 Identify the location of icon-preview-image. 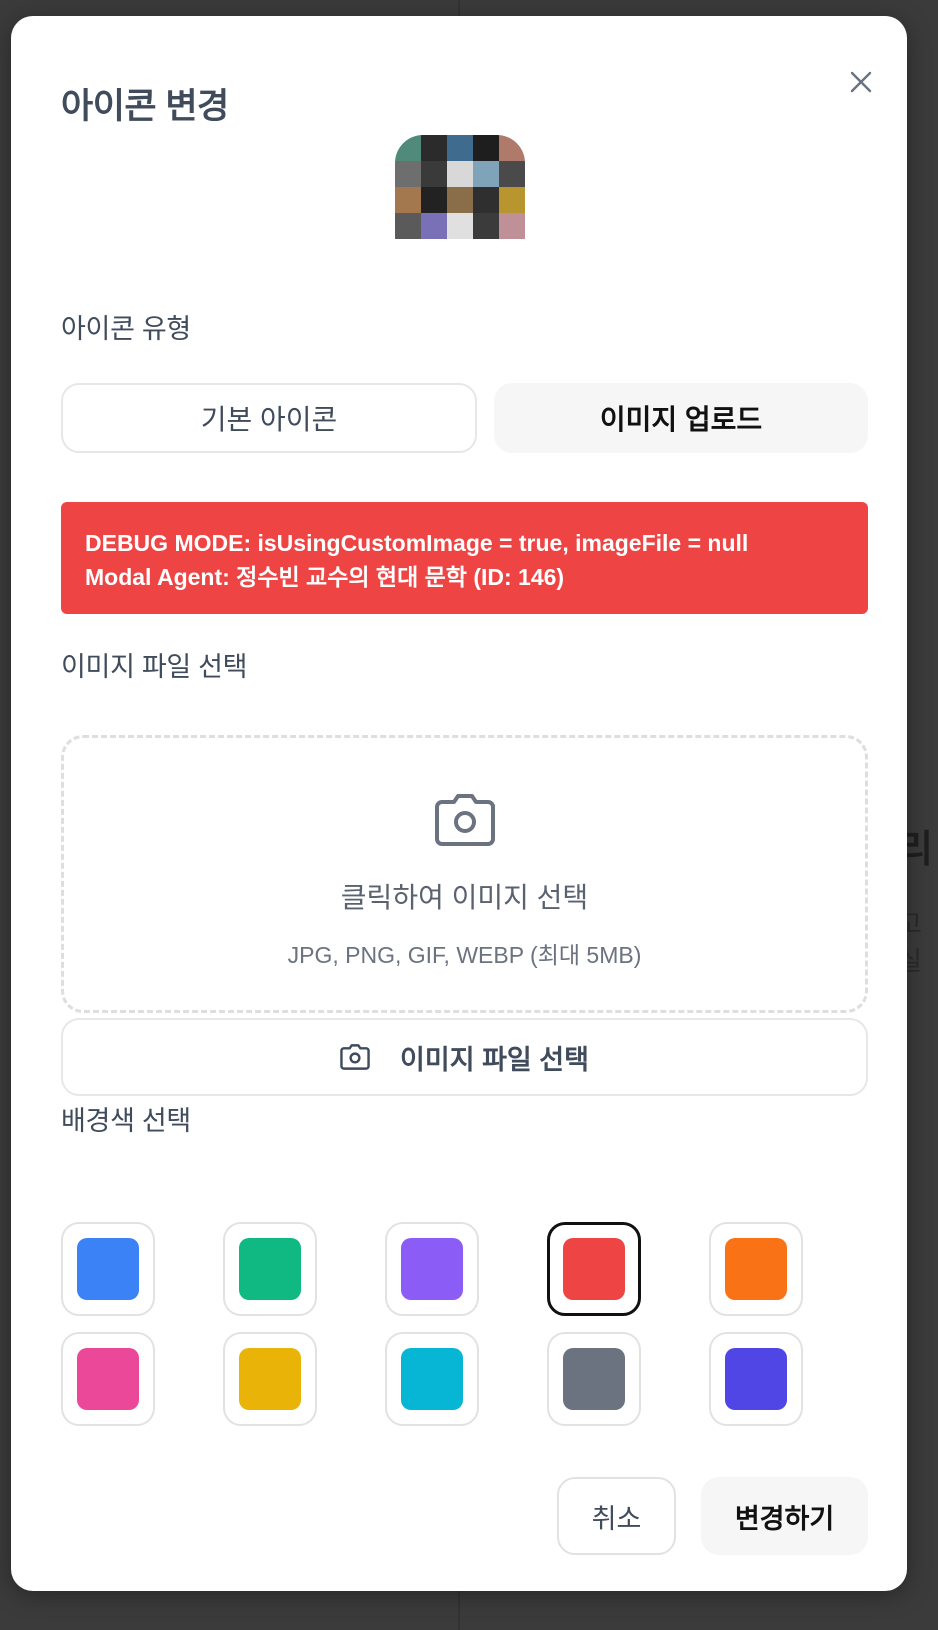
(460, 200).